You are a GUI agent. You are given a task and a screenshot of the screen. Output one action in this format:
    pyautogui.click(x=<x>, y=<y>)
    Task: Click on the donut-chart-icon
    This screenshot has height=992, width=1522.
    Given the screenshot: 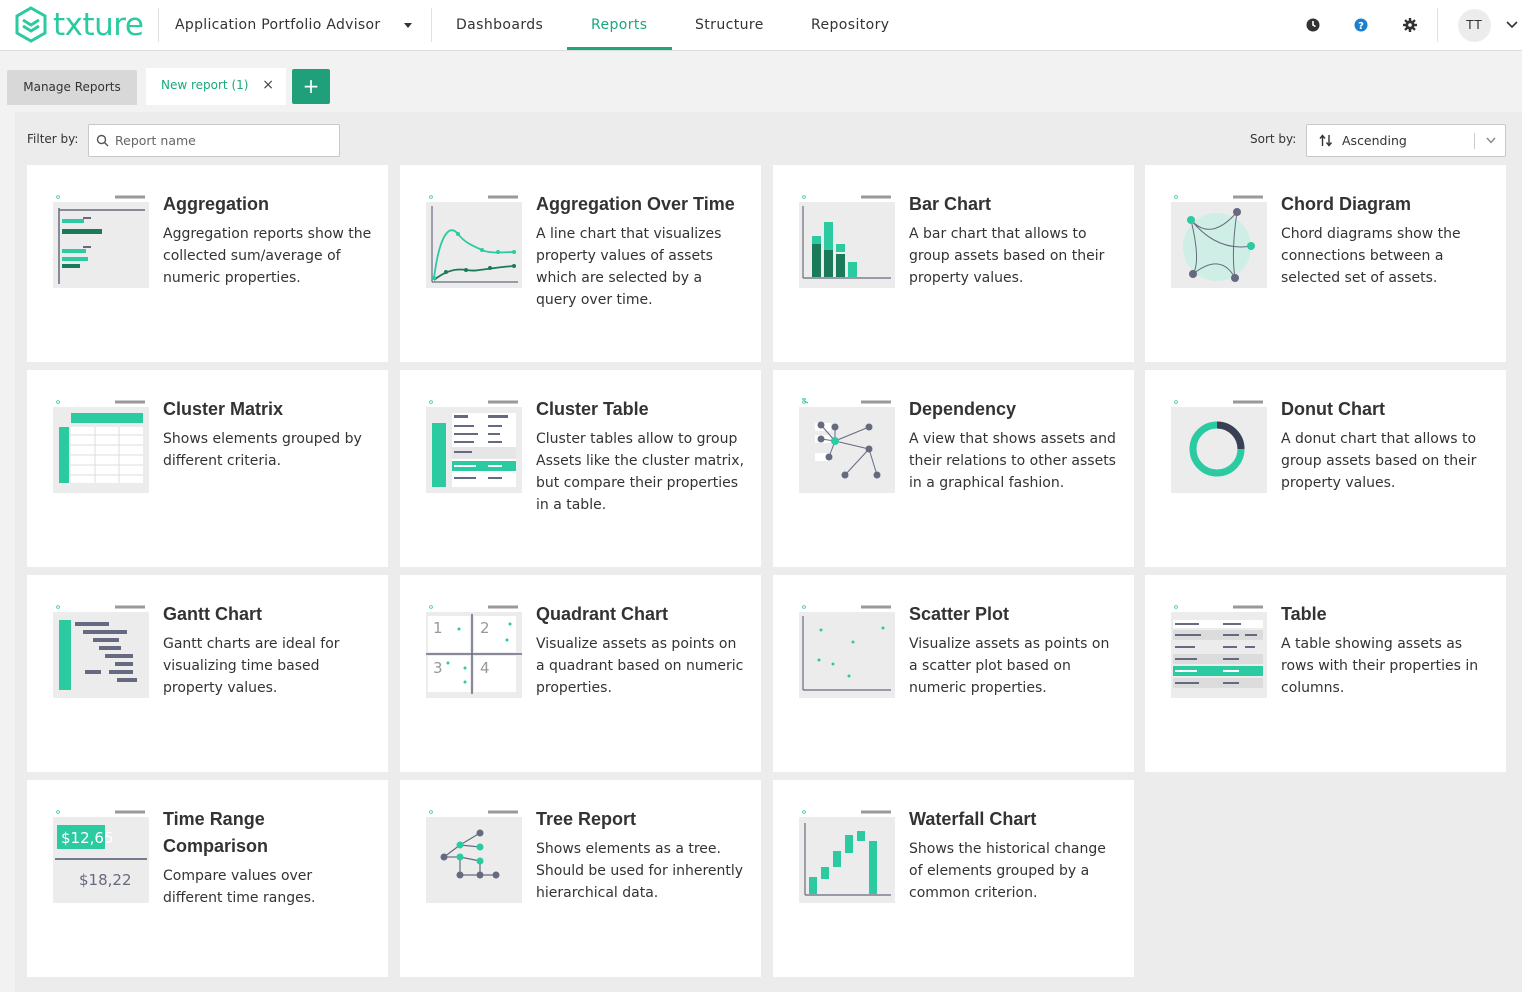 What is the action you would take?
    pyautogui.click(x=1219, y=445)
    